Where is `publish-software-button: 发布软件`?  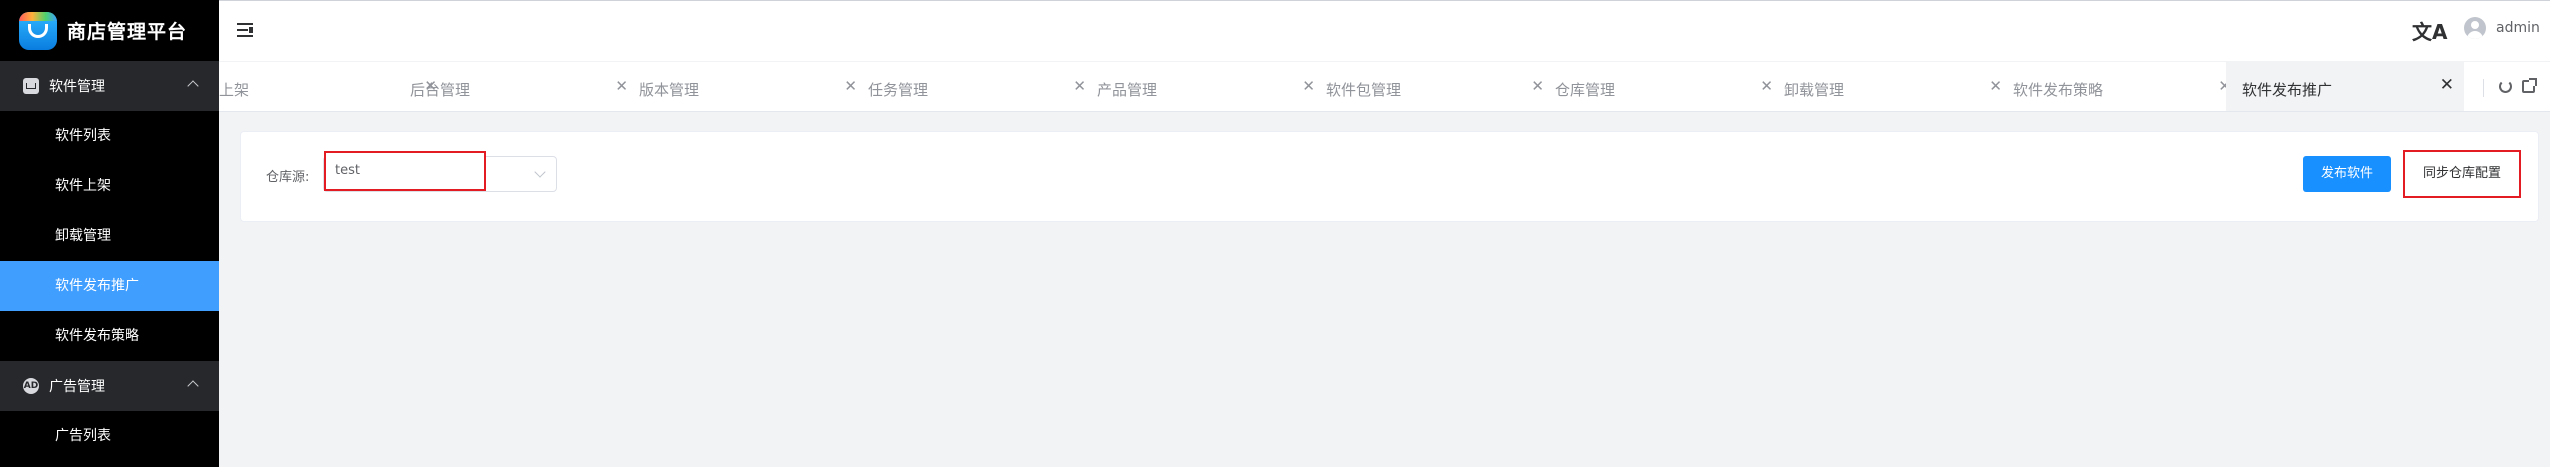 publish-software-button: 发布软件 is located at coordinates (2347, 174).